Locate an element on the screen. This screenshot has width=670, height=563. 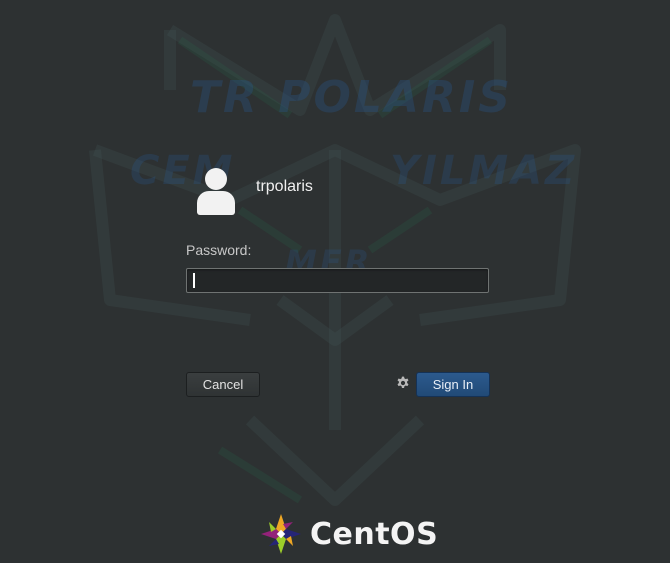
centos-logo: CentOS is located at coordinates (349, 534).